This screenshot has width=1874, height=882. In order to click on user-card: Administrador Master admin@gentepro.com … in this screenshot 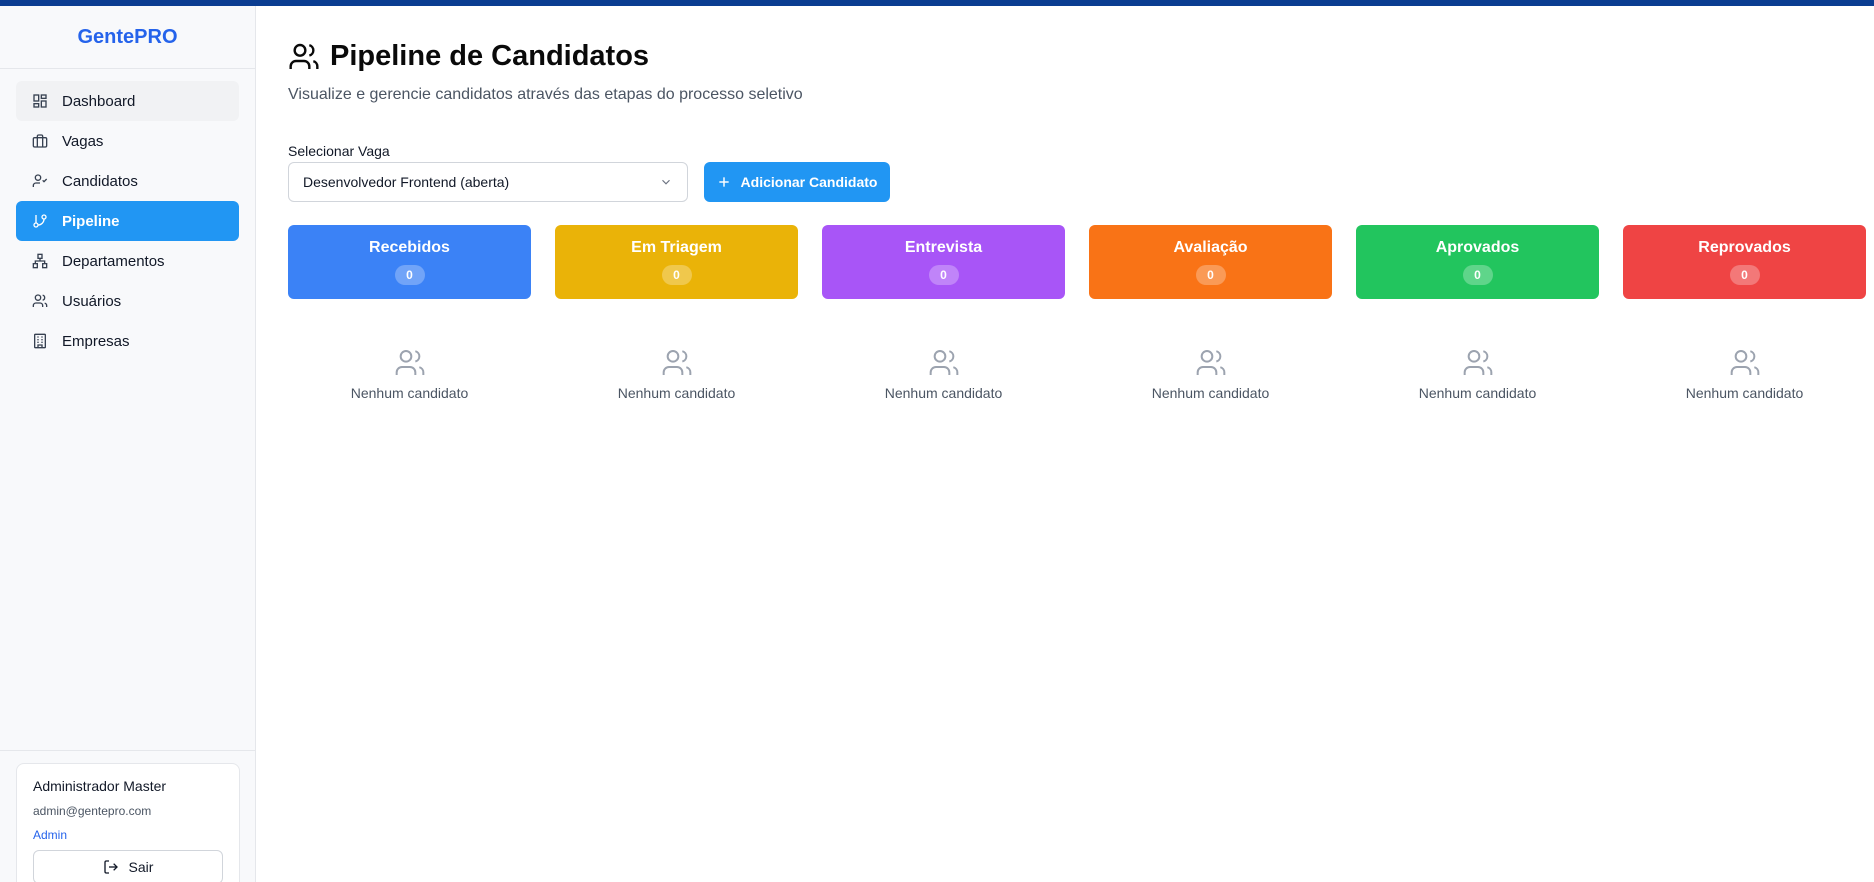, I will do `click(128, 822)`.